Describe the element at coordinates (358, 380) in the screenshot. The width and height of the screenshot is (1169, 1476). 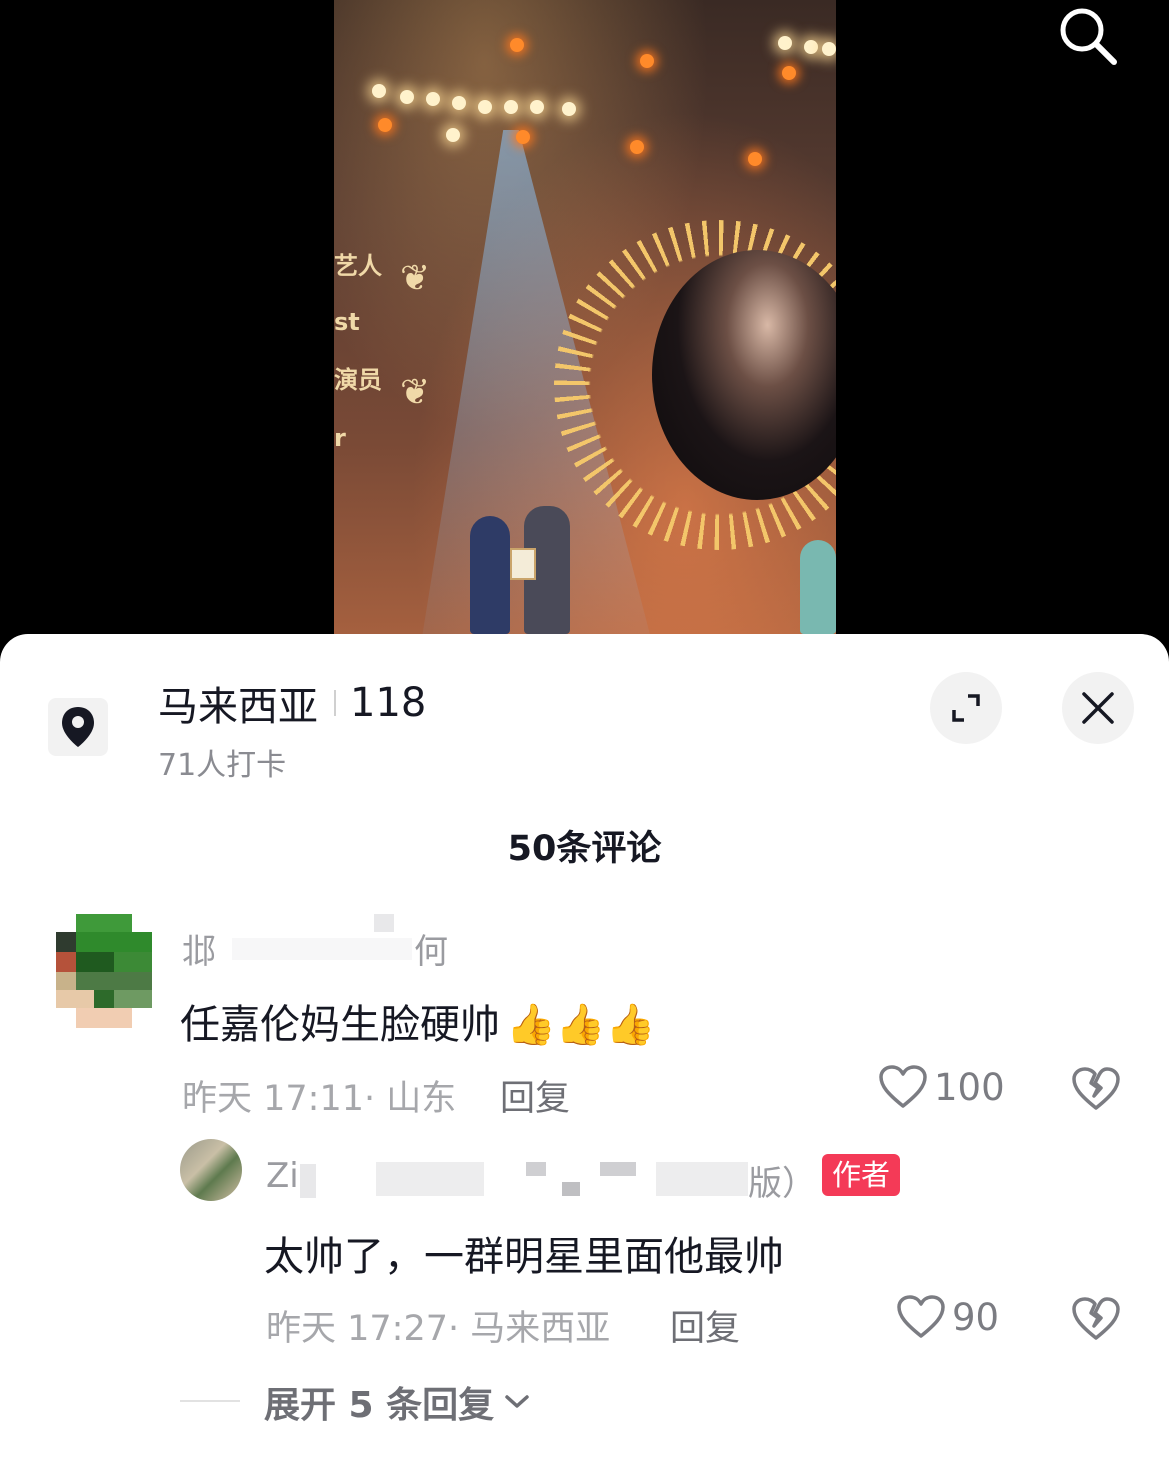
I see `award-text: 演员` at that location.